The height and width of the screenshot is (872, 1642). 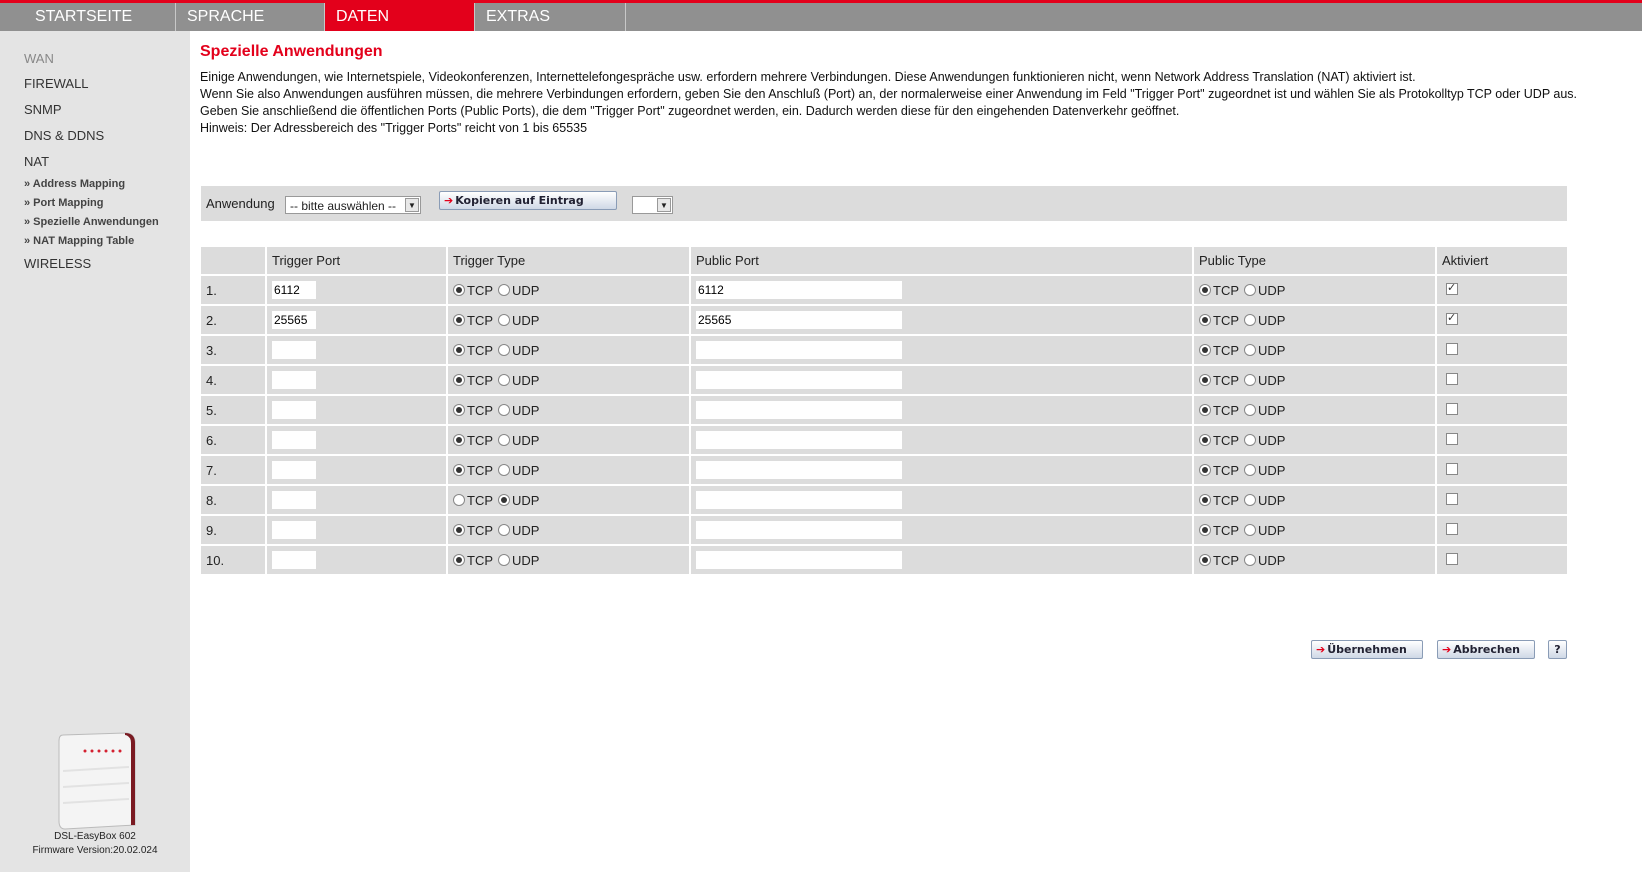 What do you see at coordinates (36, 161) in the screenshot?
I see `sidebar-item-nat: NAT` at bounding box center [36, 161].